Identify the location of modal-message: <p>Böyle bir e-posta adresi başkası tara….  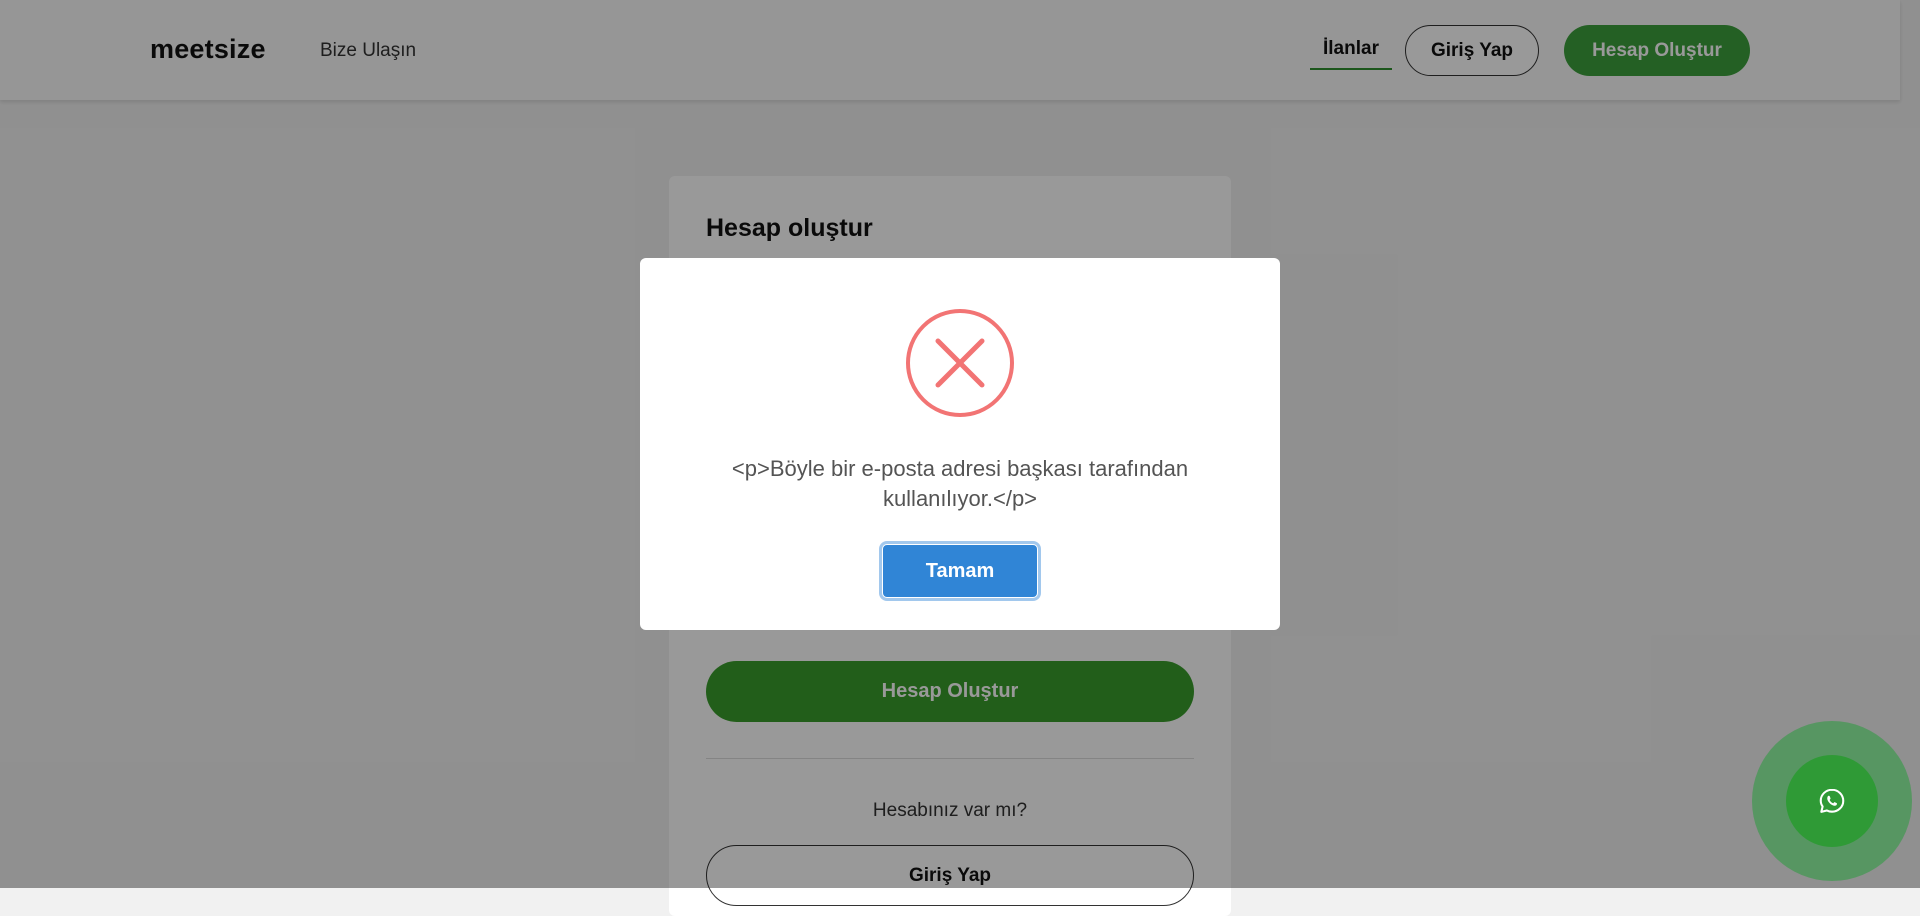
(960, 483).